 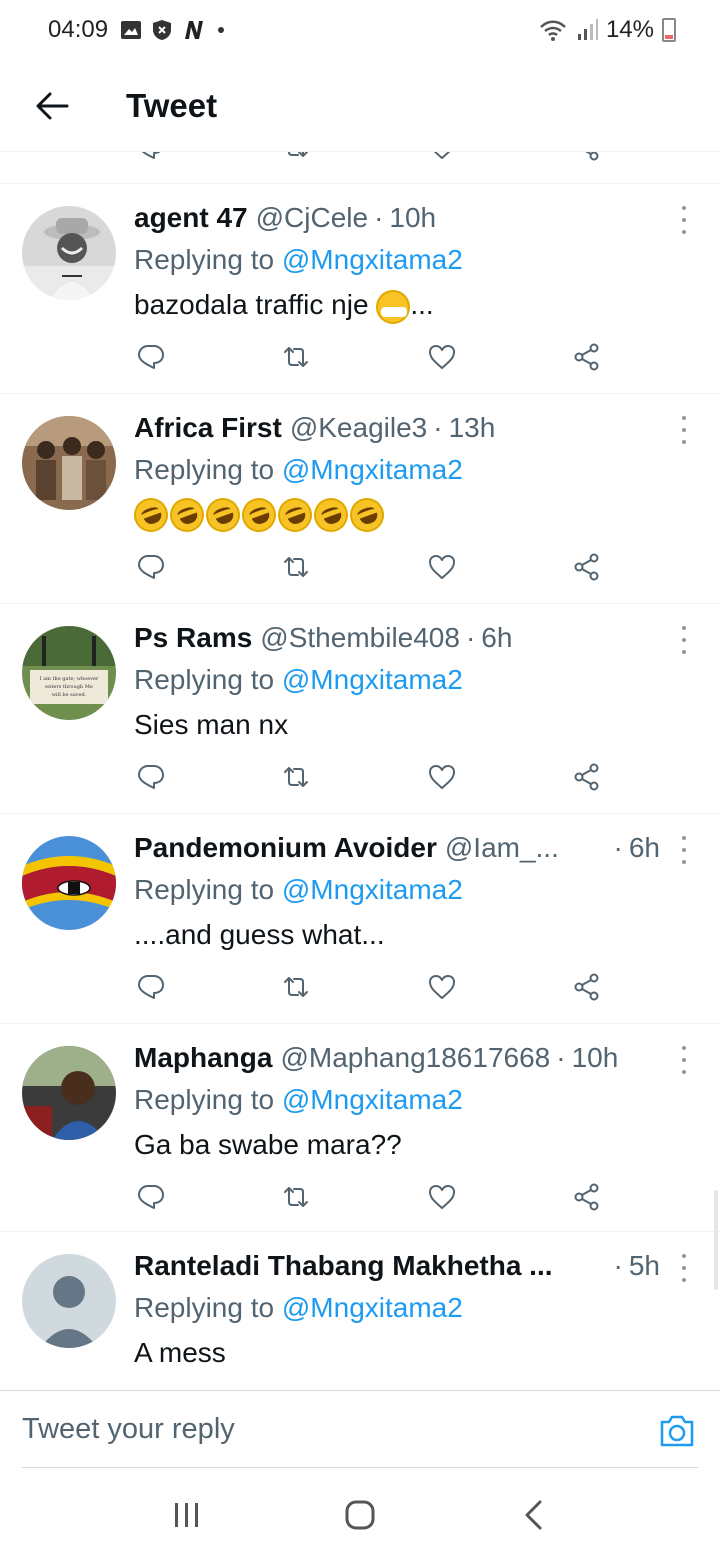 I want to click on page-title: Tweet, so click(x=172, y=105).